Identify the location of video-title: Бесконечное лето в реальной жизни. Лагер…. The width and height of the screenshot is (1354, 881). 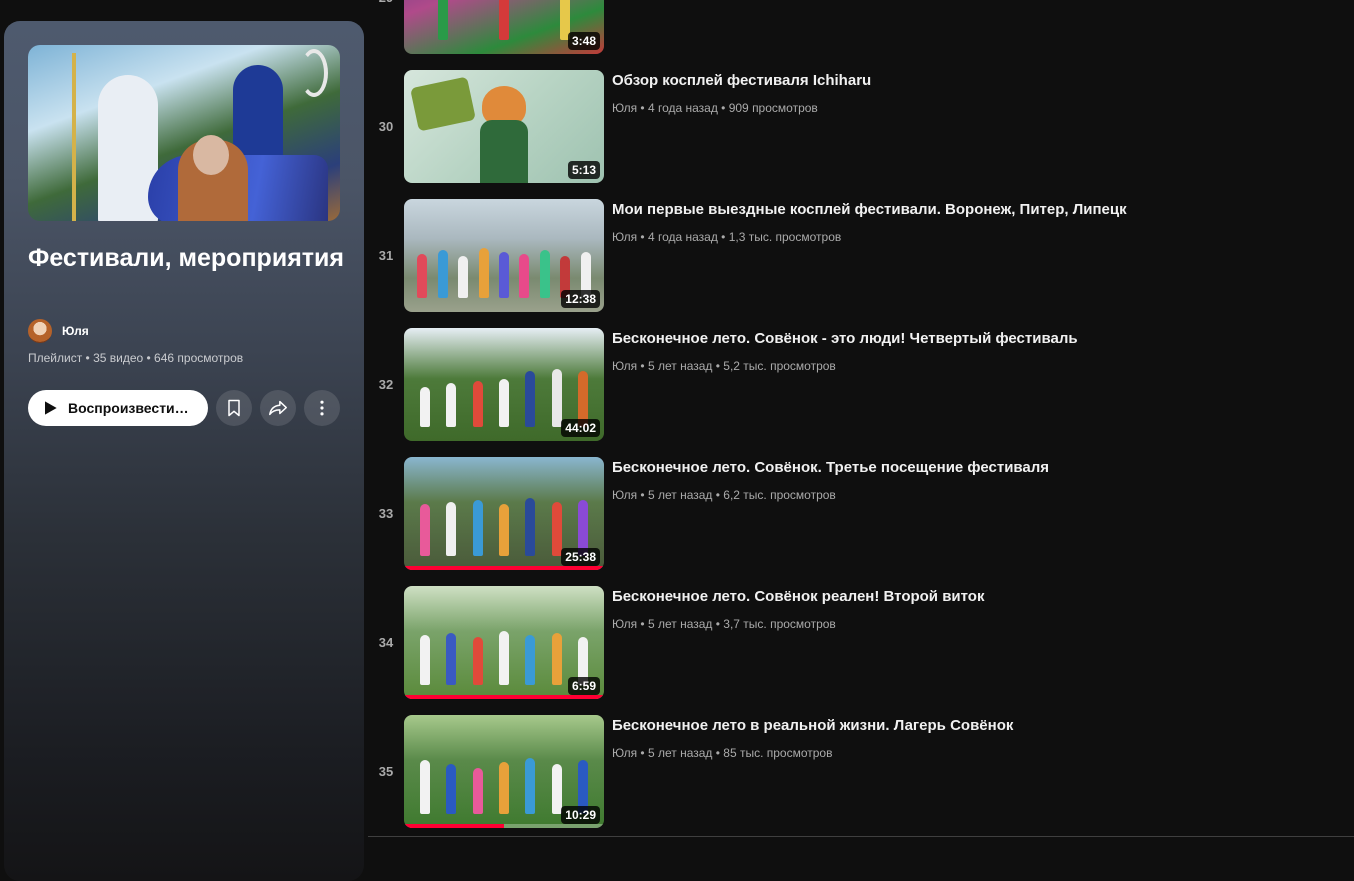
(812, 725).